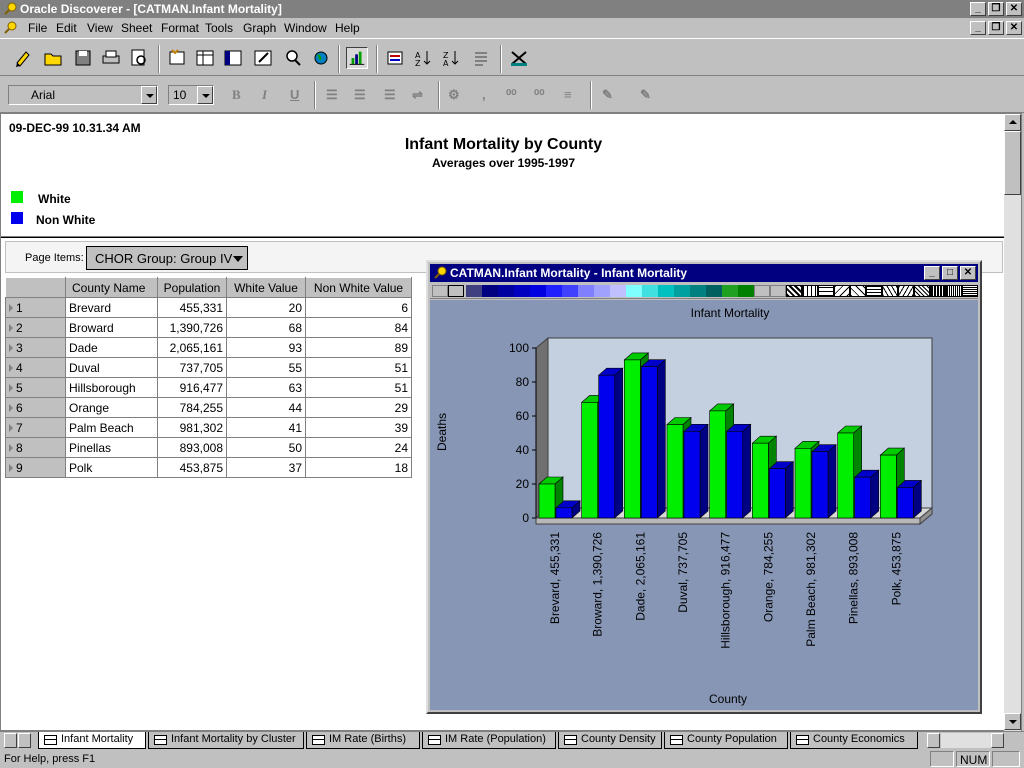  What do you see at coordinates (35, 367) in the screenshot?
I see `row-header: 4` at bounding box center [35, 367].